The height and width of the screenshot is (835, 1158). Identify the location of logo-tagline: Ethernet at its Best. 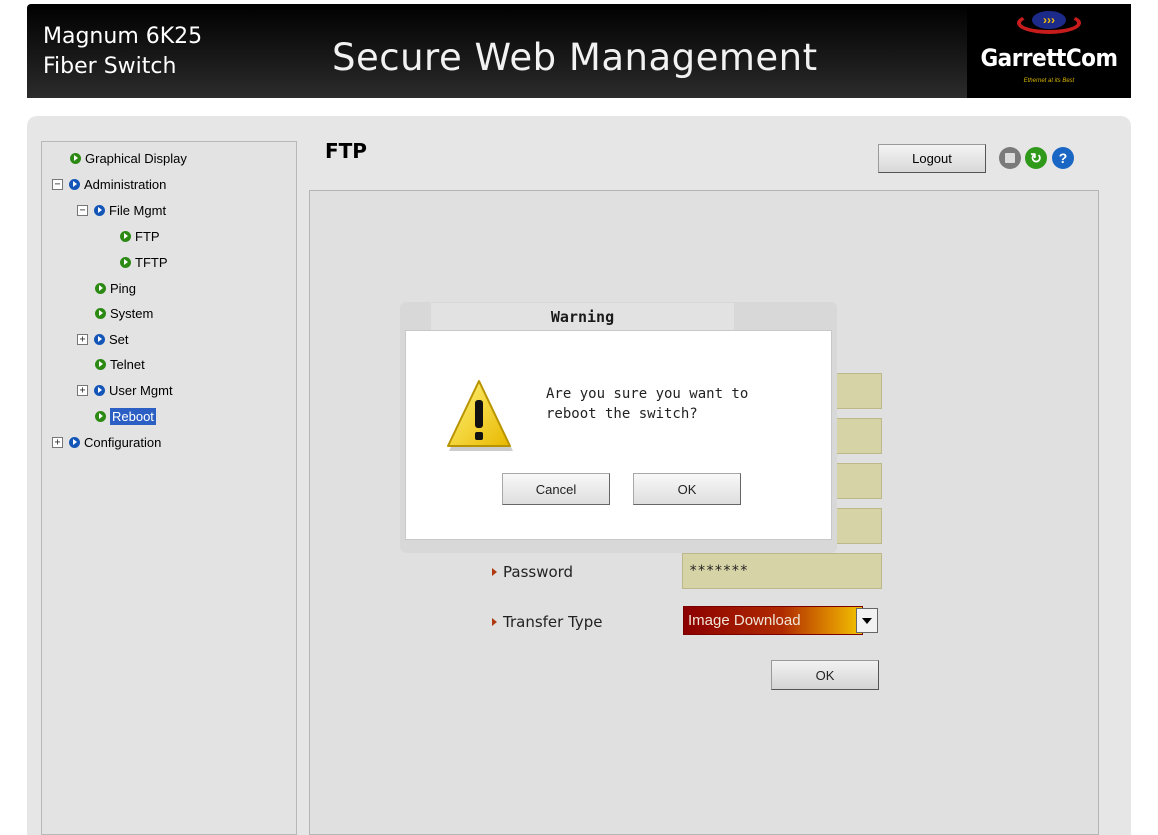
(1049, 81).